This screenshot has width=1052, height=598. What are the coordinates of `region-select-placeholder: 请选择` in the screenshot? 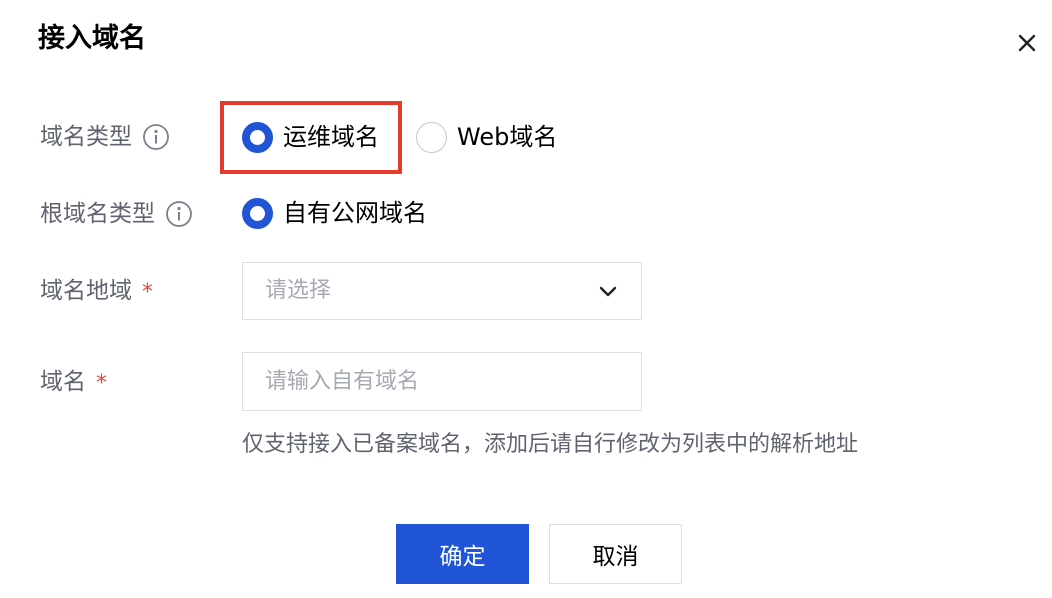 It's located at (298, 290).